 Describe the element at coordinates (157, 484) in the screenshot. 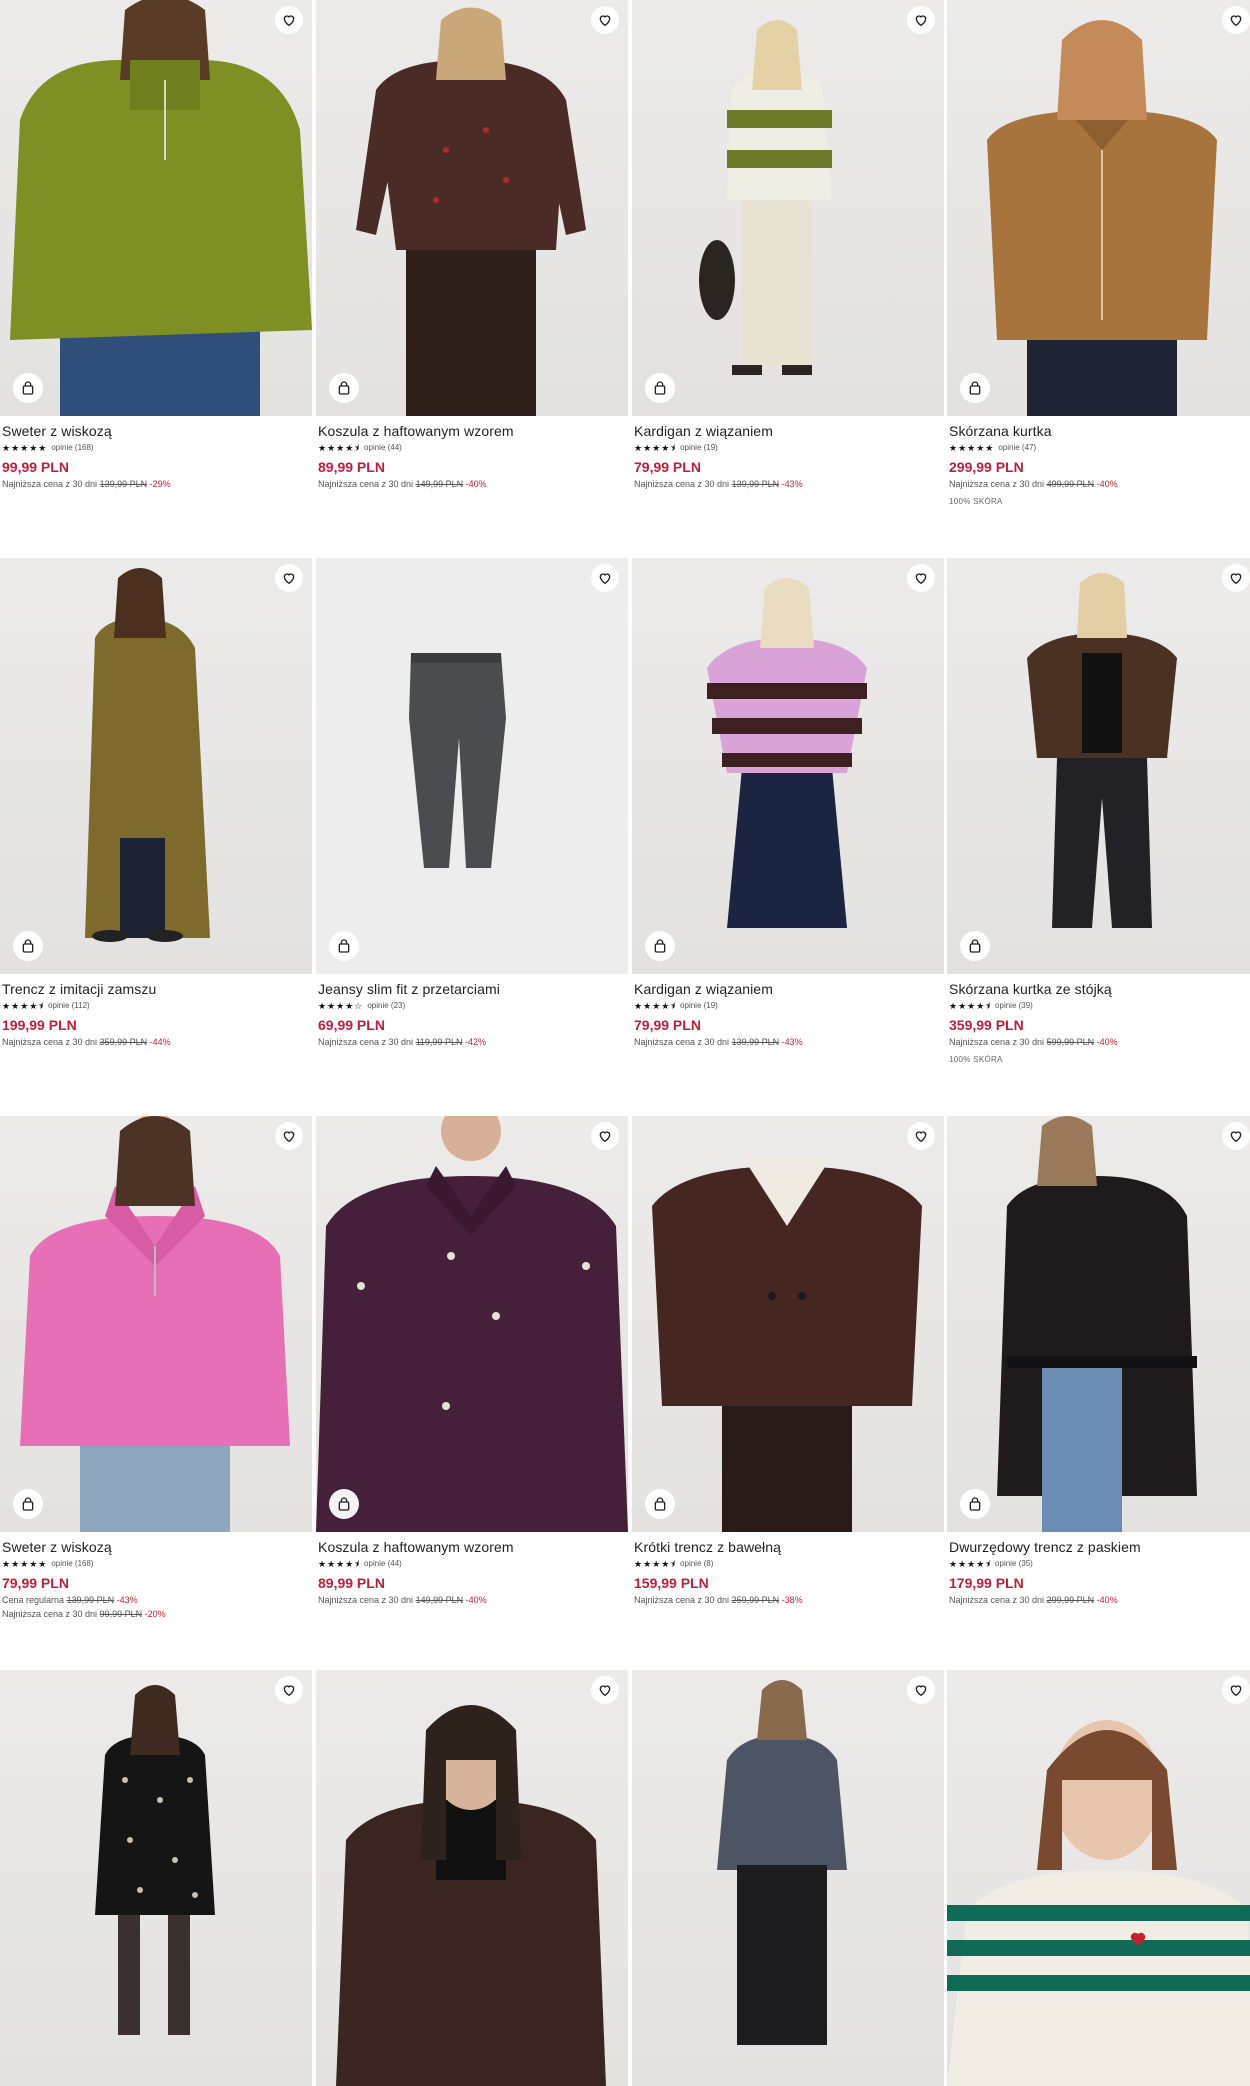

I see `lowest-price-info: Najniższa cena z 30 dni 139,99 PLN -29%` at that location.